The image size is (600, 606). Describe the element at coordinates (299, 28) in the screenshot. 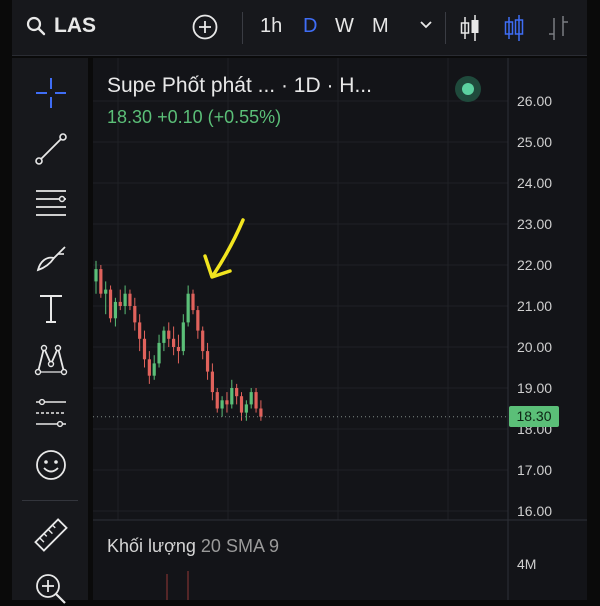

I see `top-toolbar: LAS 1h D W M` at that location.